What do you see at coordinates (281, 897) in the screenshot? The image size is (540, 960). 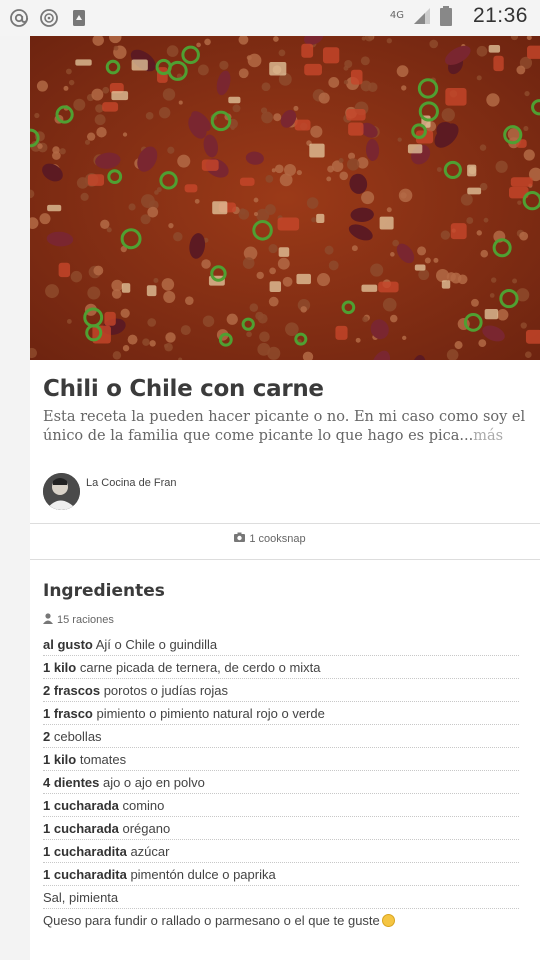 I see `ingredient-item: Sal, pimienta` at bounding box center [281, 897].